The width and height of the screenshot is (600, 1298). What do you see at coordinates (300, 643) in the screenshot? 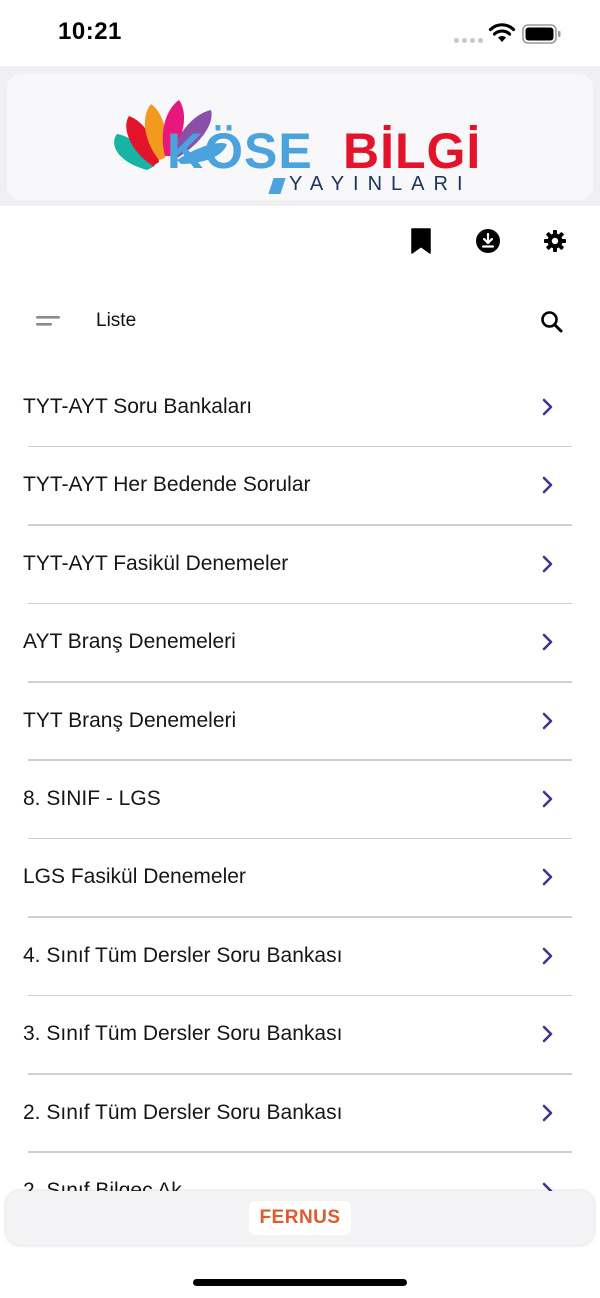
I see `list-item: AYT Branş Denemeleri` at bounding box center [300, 643].